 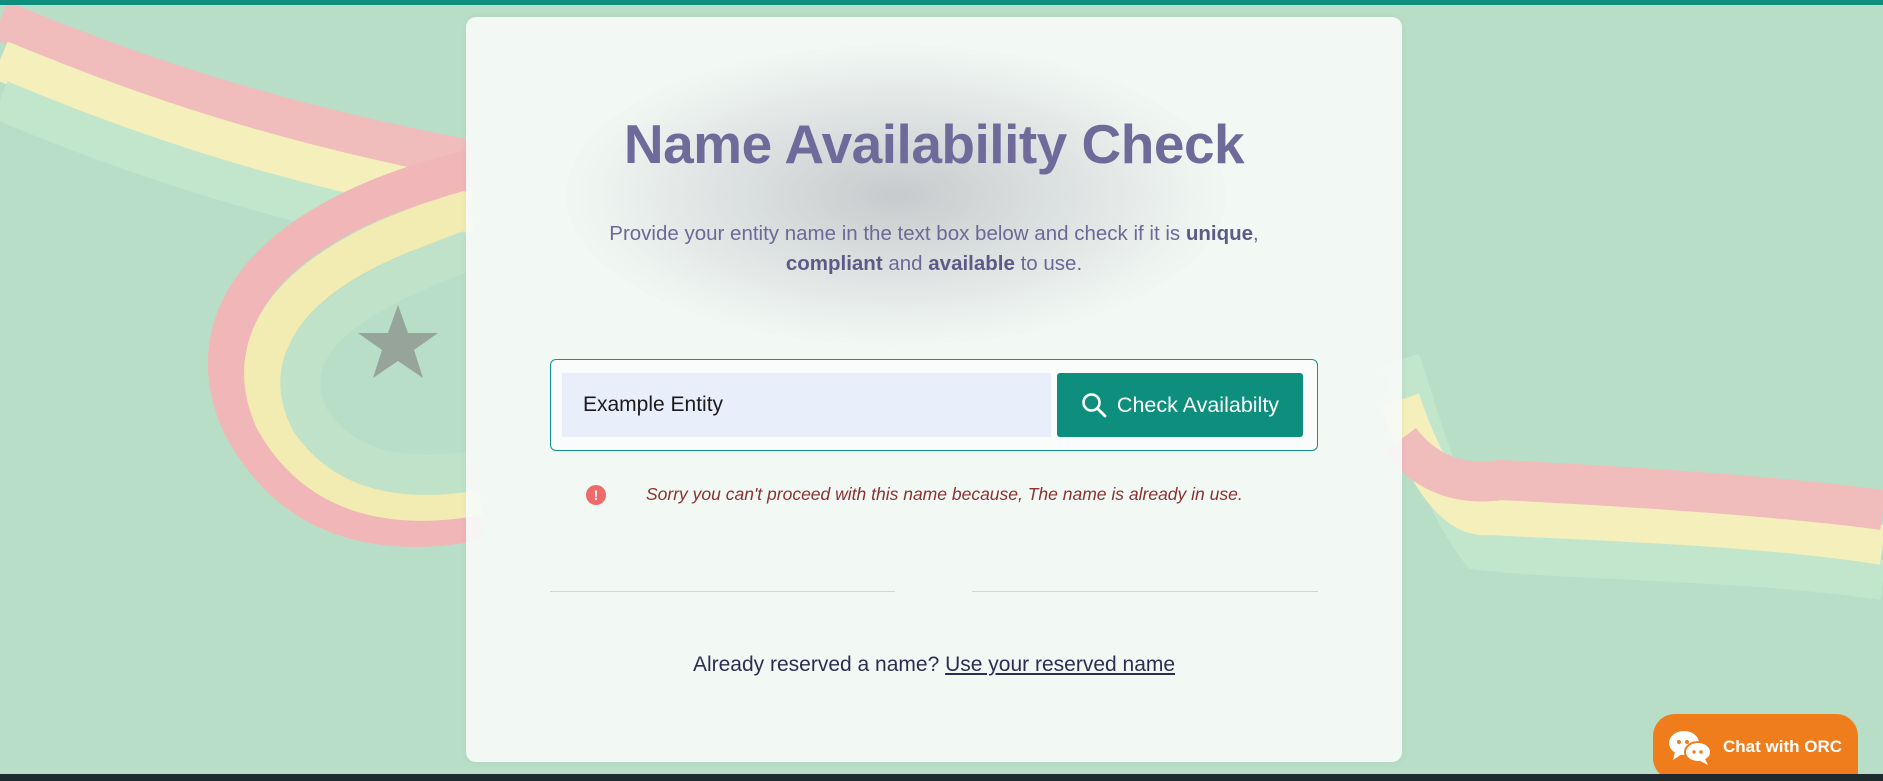 I want to click on bottom-bar, so click(x=941, y=777).